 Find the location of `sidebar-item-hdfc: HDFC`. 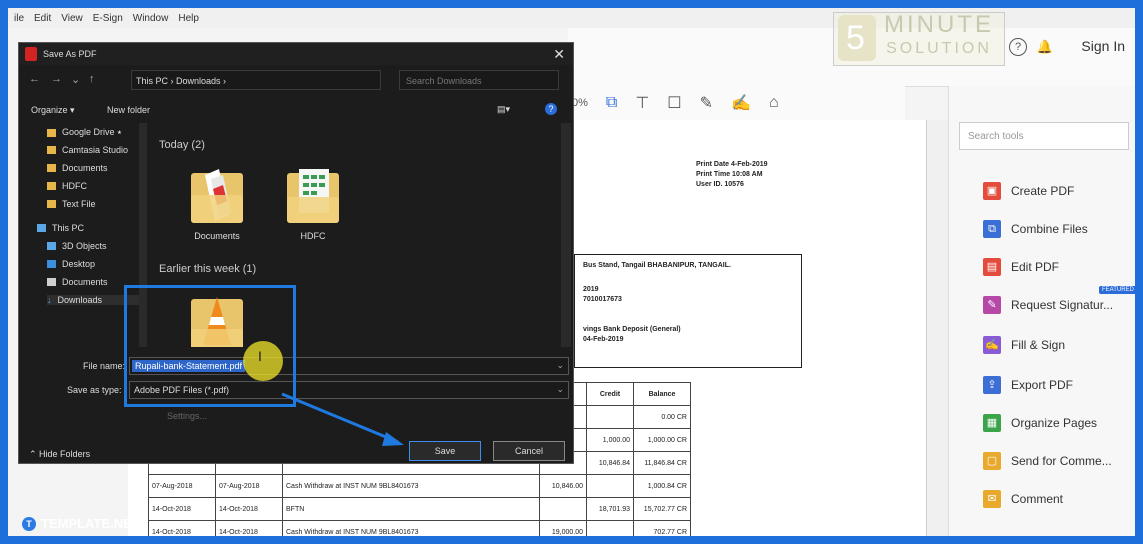

sidebar-item-hdfc: HDFC is located at coordinates (67, 186).